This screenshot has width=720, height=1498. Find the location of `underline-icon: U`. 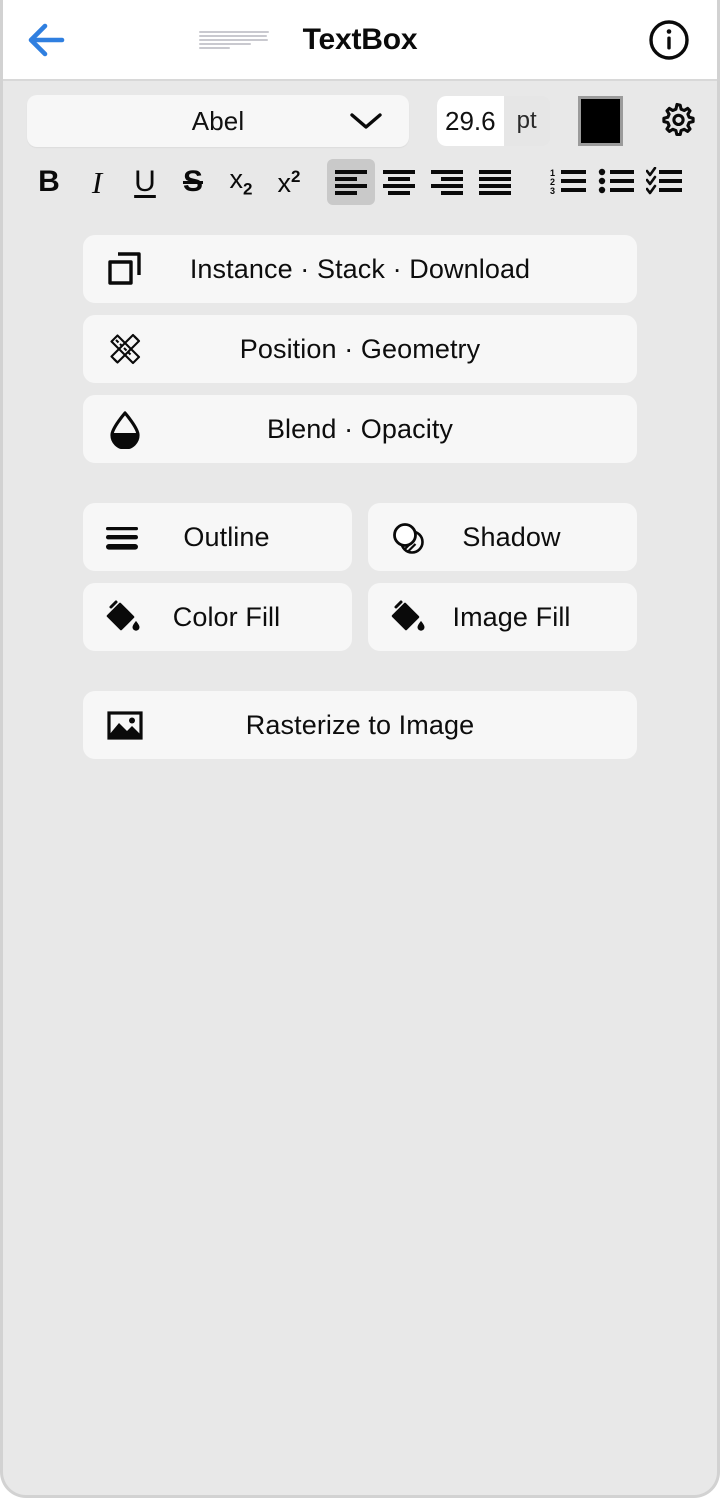

underline-icon: U is located at coordinates (145, 181).